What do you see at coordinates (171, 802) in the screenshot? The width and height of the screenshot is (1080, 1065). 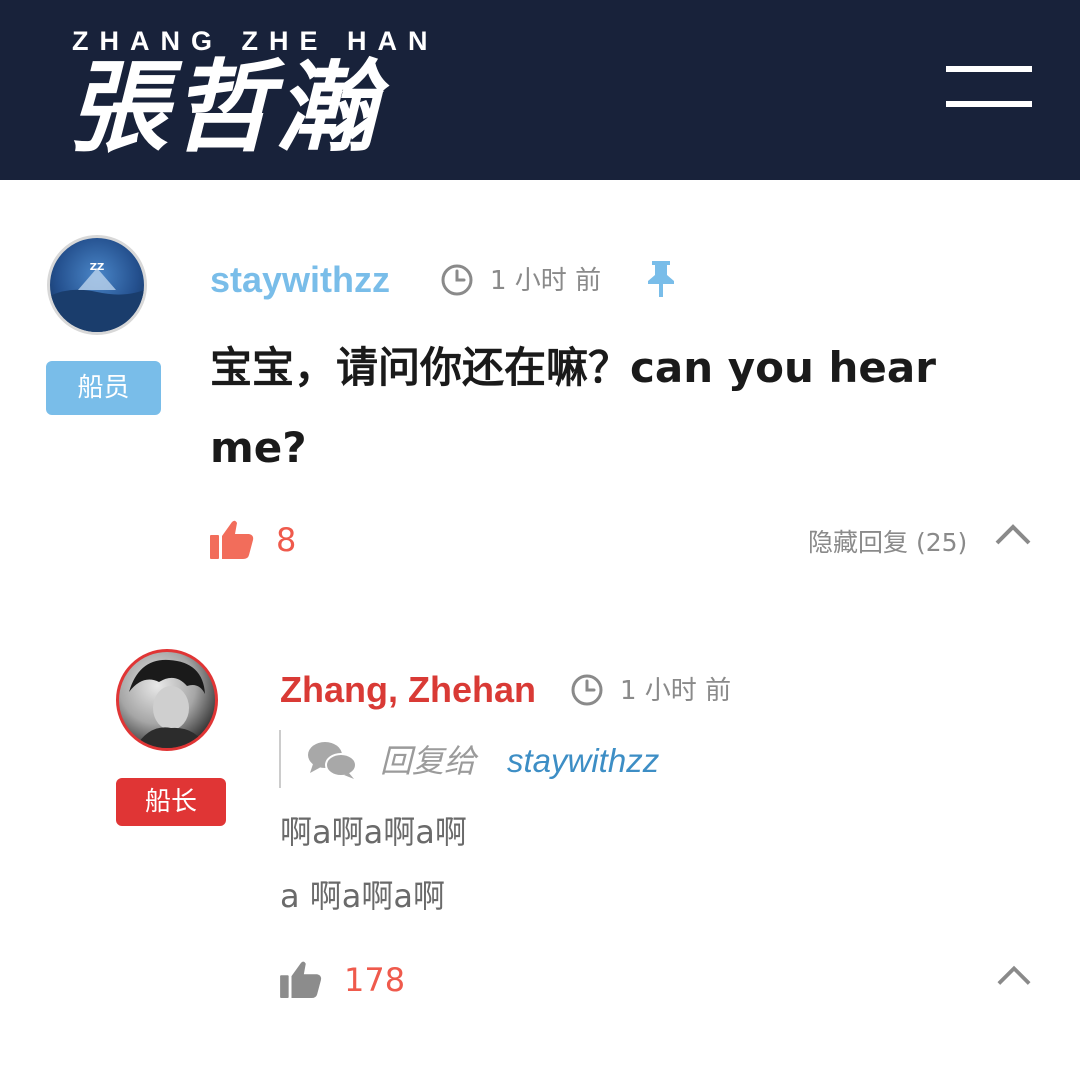 I see `role-badge: 船长` at bounding box center [171, 802].